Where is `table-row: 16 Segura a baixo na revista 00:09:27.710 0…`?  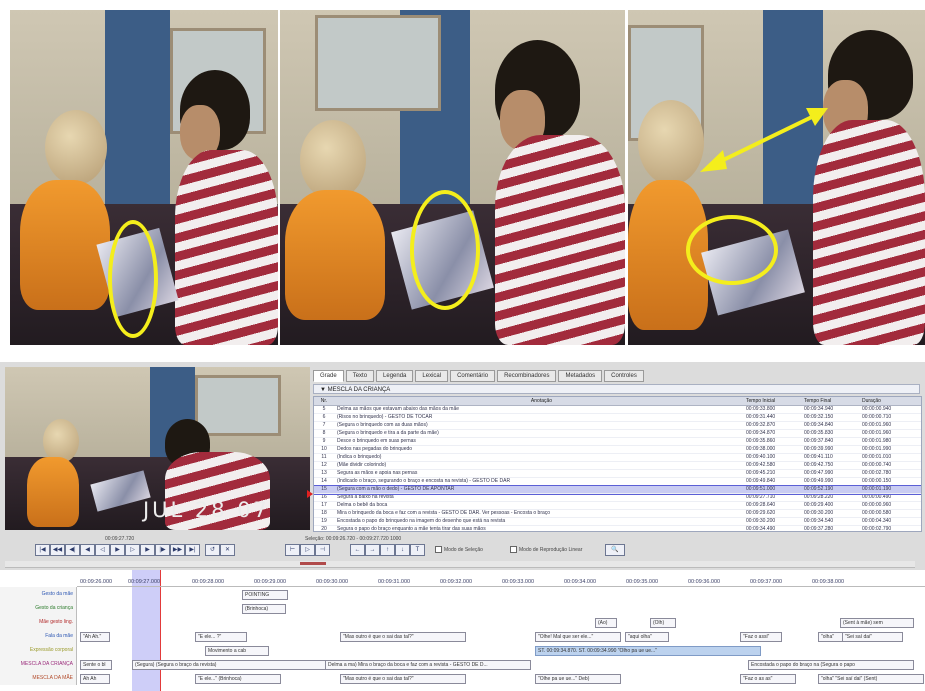
table-row: 16 Segura a baixo na revista 00:09:27.710 0… is located at coordinates (617, 498).